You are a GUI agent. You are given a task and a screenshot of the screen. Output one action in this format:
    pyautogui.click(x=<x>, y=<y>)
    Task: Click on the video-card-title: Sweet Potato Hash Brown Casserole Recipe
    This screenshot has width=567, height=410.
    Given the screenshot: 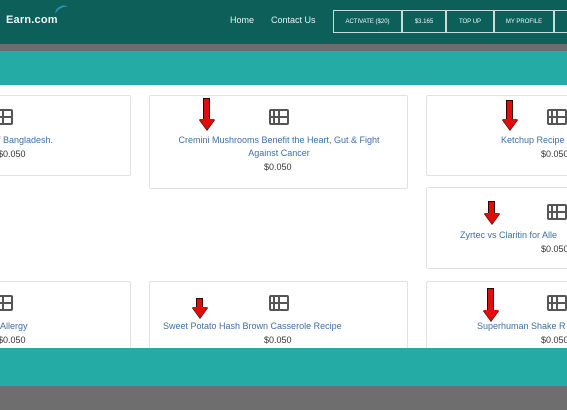 What is the action you would take?
    pyautogui.click(x=252, y=326)
    